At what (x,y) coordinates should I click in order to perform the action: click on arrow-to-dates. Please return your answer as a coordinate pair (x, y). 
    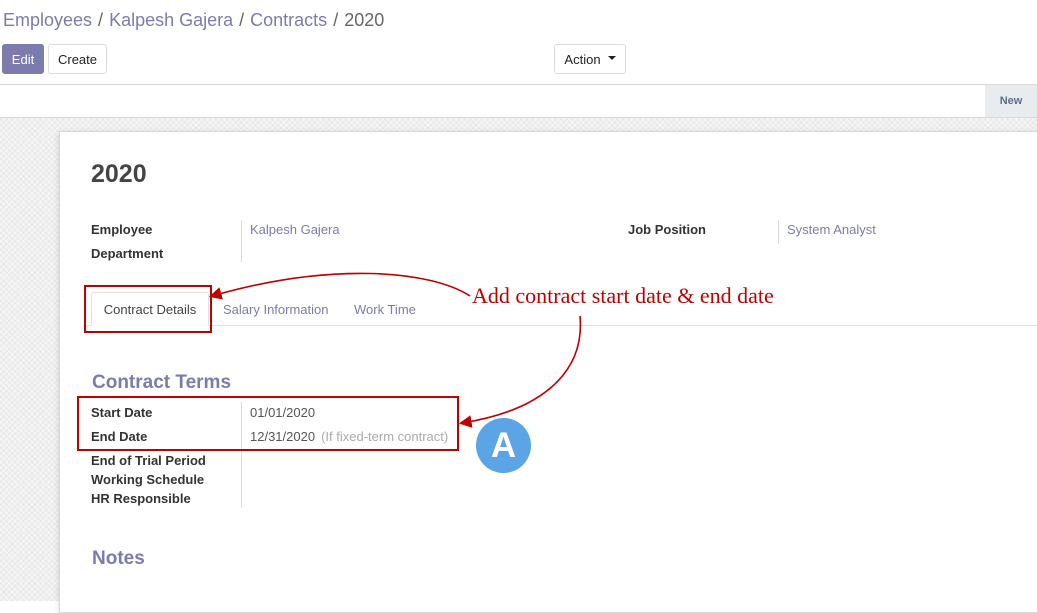
    Looking at the image, I should click on (520, 371).